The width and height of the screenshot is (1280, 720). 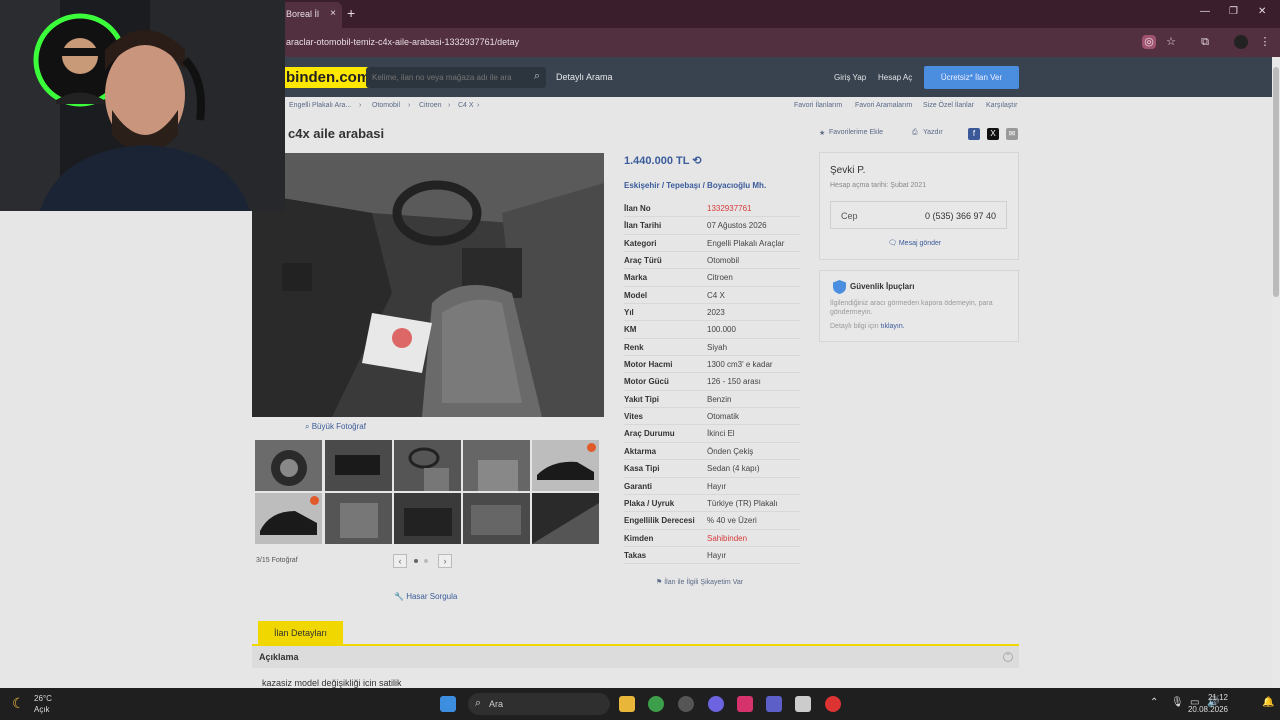 What do you see at coordinates (325, 77) in the screenshot?
I see `site-logo: binden.com` at bounding box center [325, 77].